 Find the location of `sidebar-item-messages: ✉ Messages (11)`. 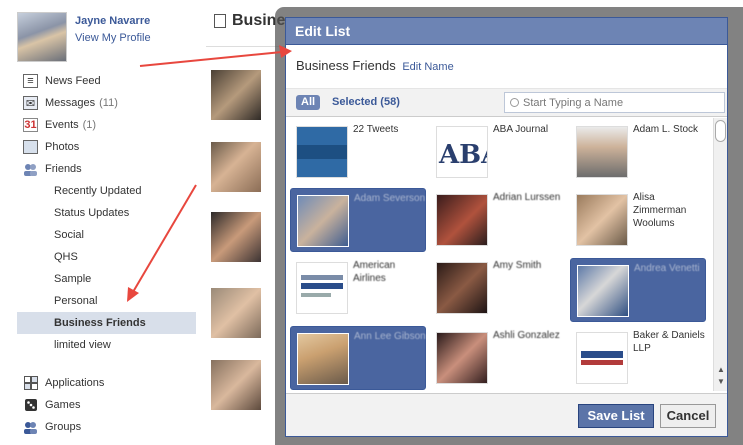

sidebar-item-messages: ✉ Messages (11) is located at coordinates (106, 103).